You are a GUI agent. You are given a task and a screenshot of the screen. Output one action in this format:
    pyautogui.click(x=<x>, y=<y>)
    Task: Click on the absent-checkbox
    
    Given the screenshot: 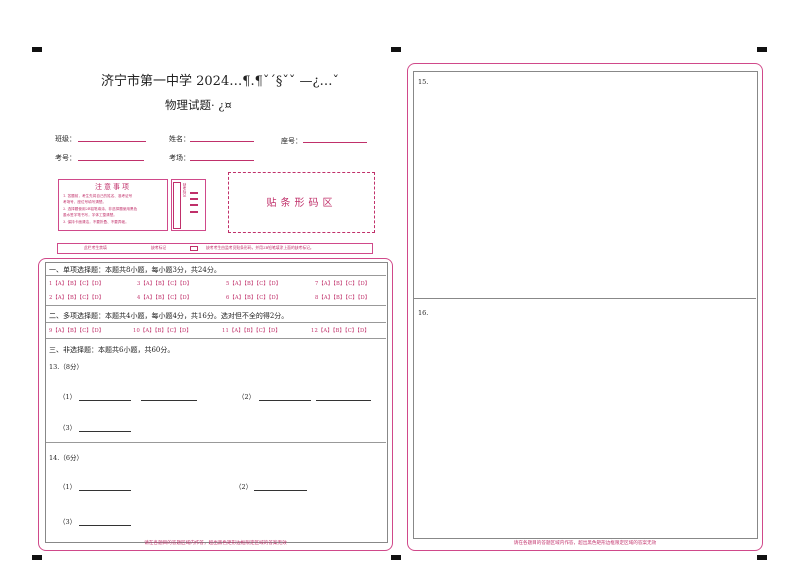 What is the action you would take?
    pyautogui.click(x=194, y=248)
    